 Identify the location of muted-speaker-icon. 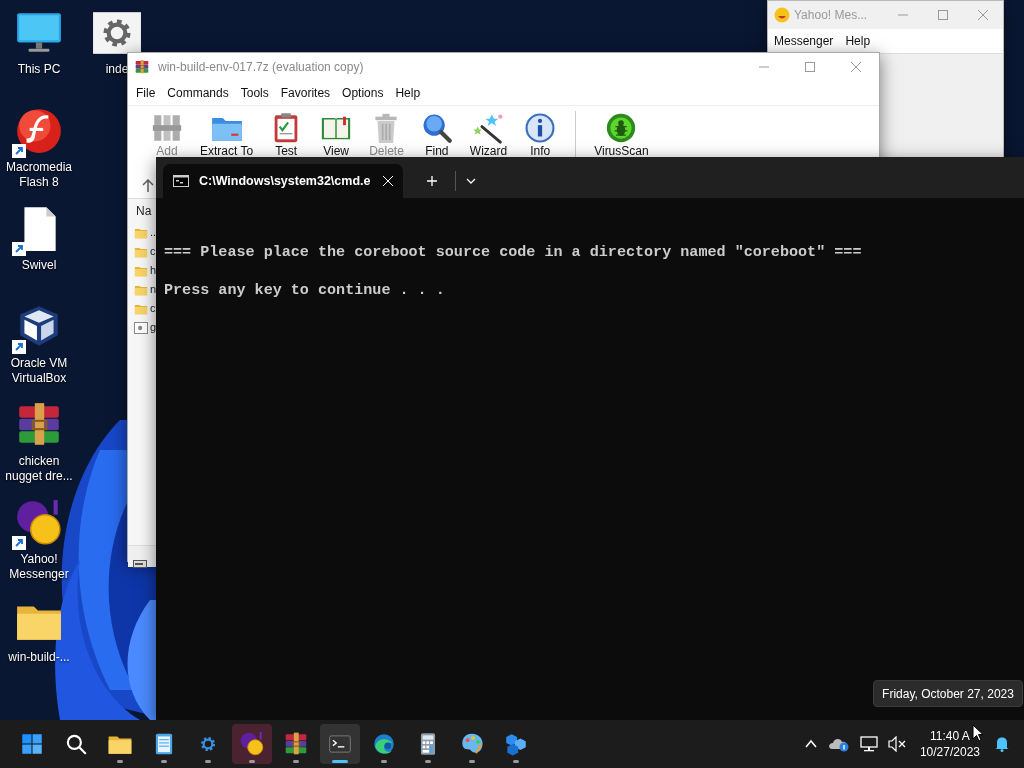
(896, 744).